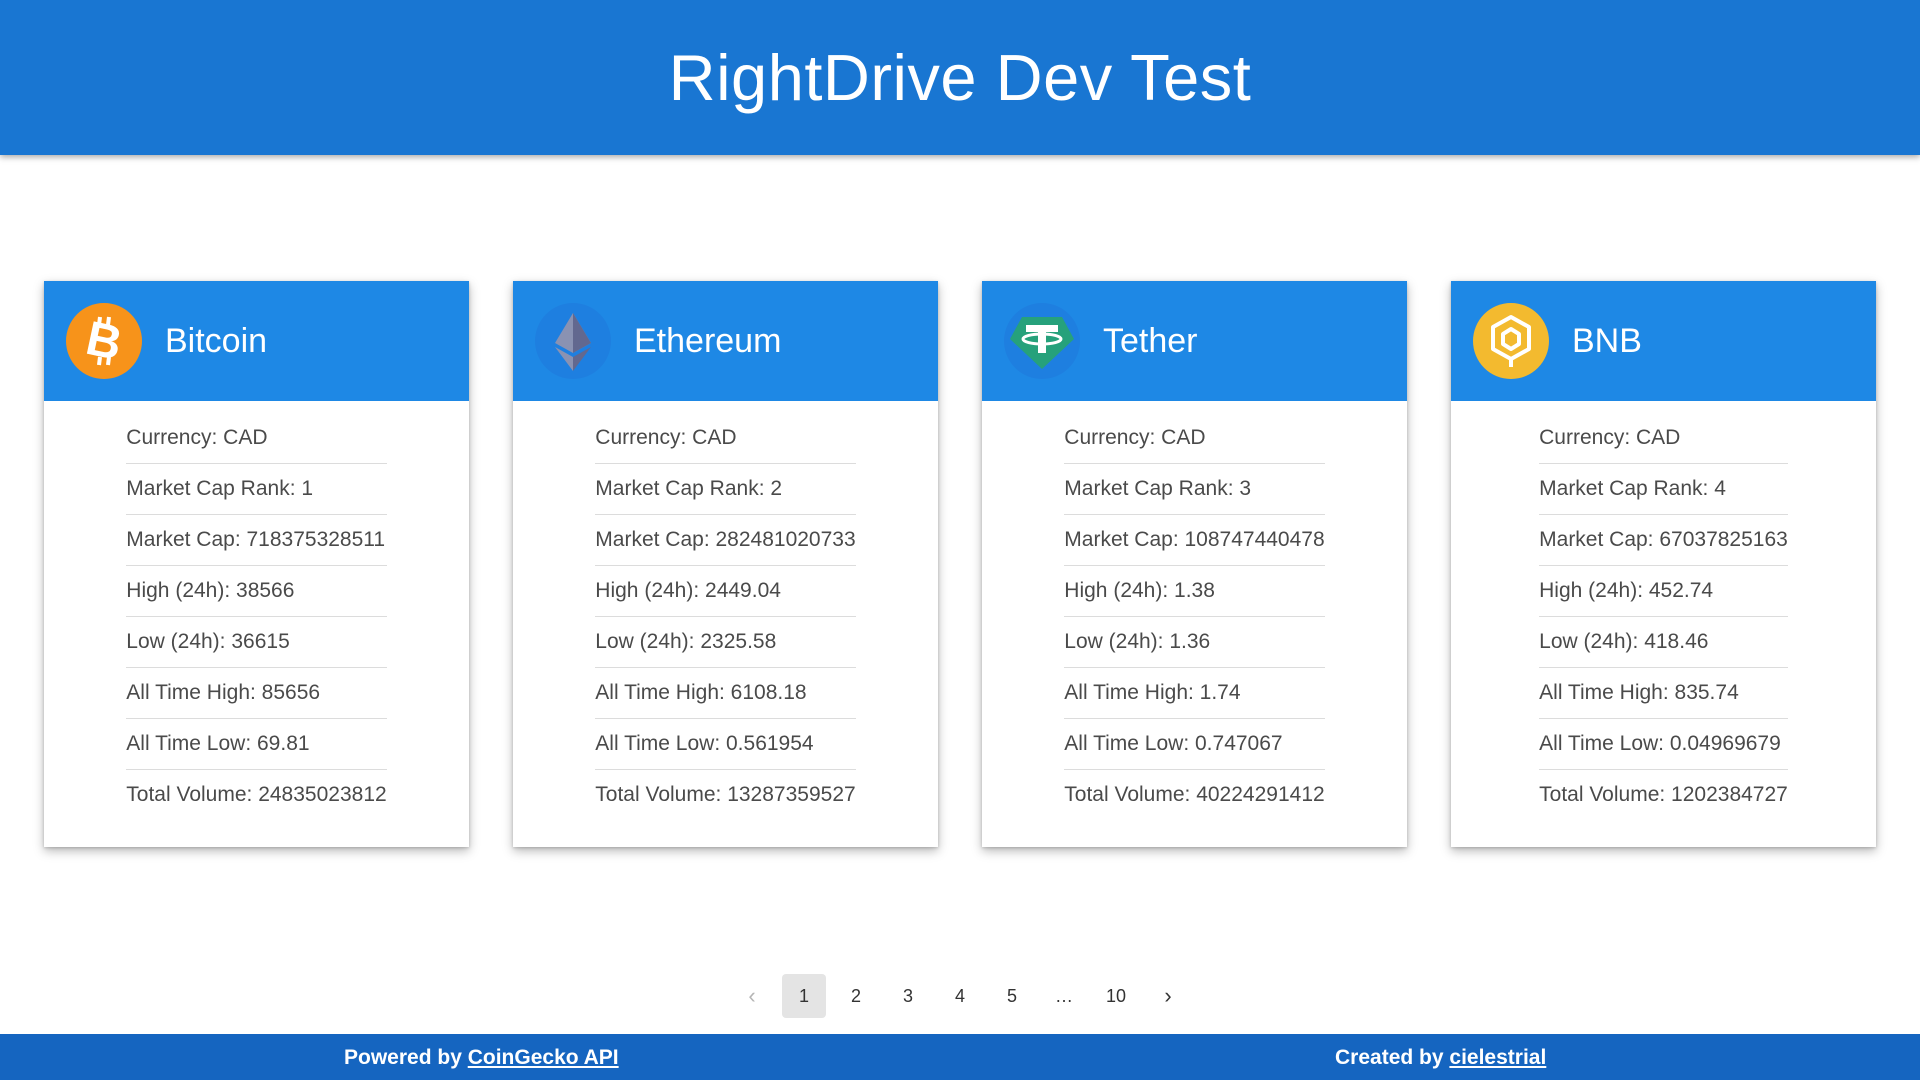 This screenshot has height=1080, width=1920. Describe the element at coordinates (1663, 693) in the screenshot. I see `stat-all-time-high: All Time High: 835.74` at that location.